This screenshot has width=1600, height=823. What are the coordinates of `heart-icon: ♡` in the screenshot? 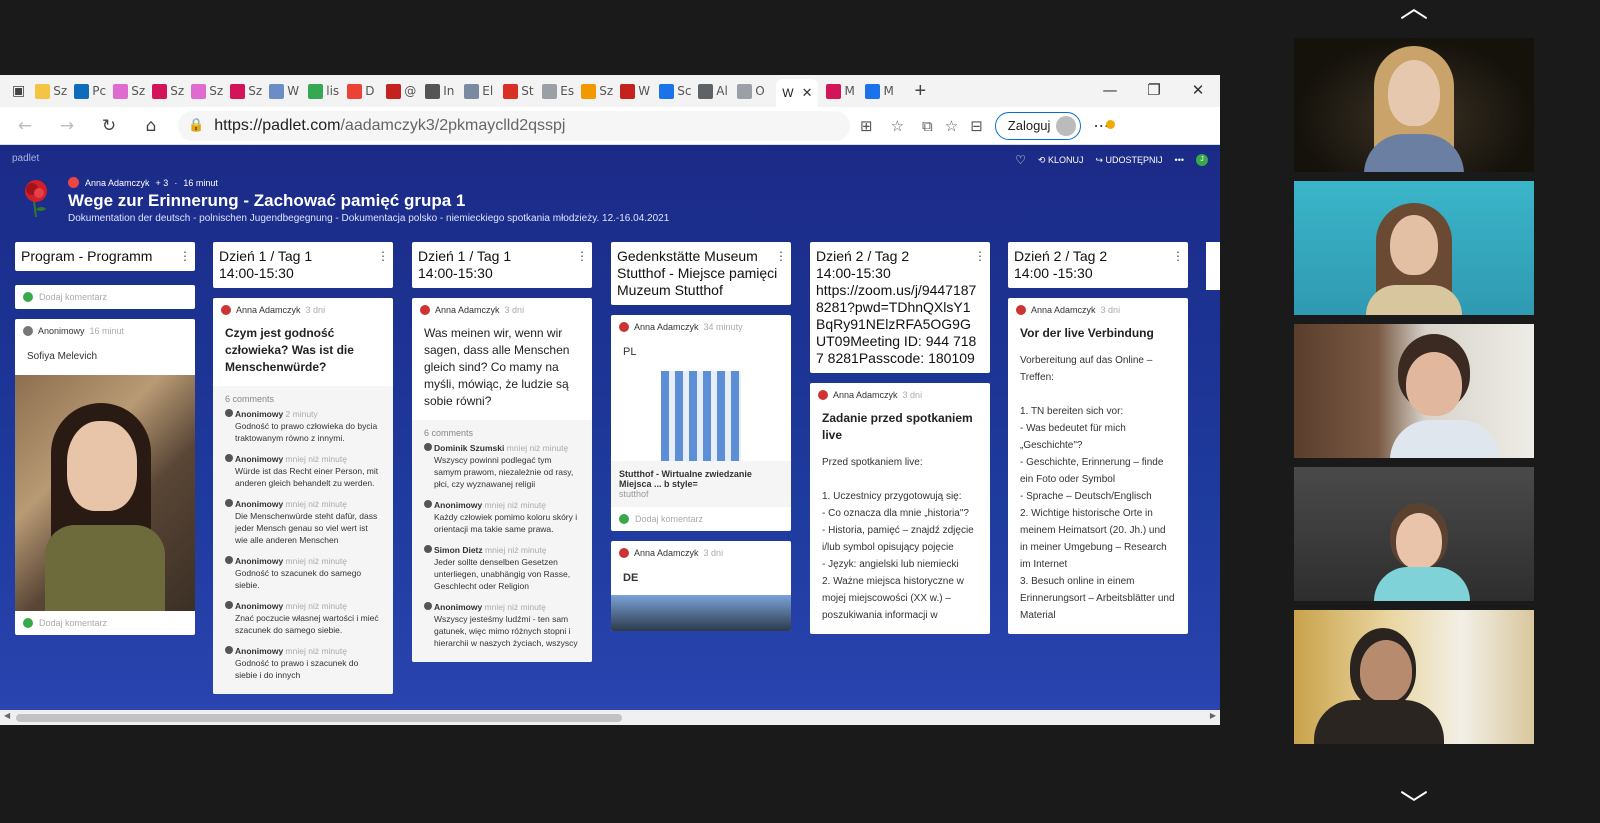 It's located at (1020, 160).